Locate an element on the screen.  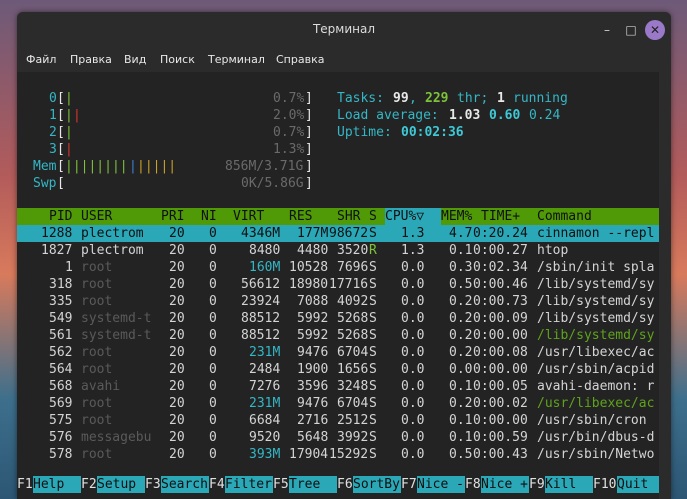
scrollbar is located at coordinates (665, 285).